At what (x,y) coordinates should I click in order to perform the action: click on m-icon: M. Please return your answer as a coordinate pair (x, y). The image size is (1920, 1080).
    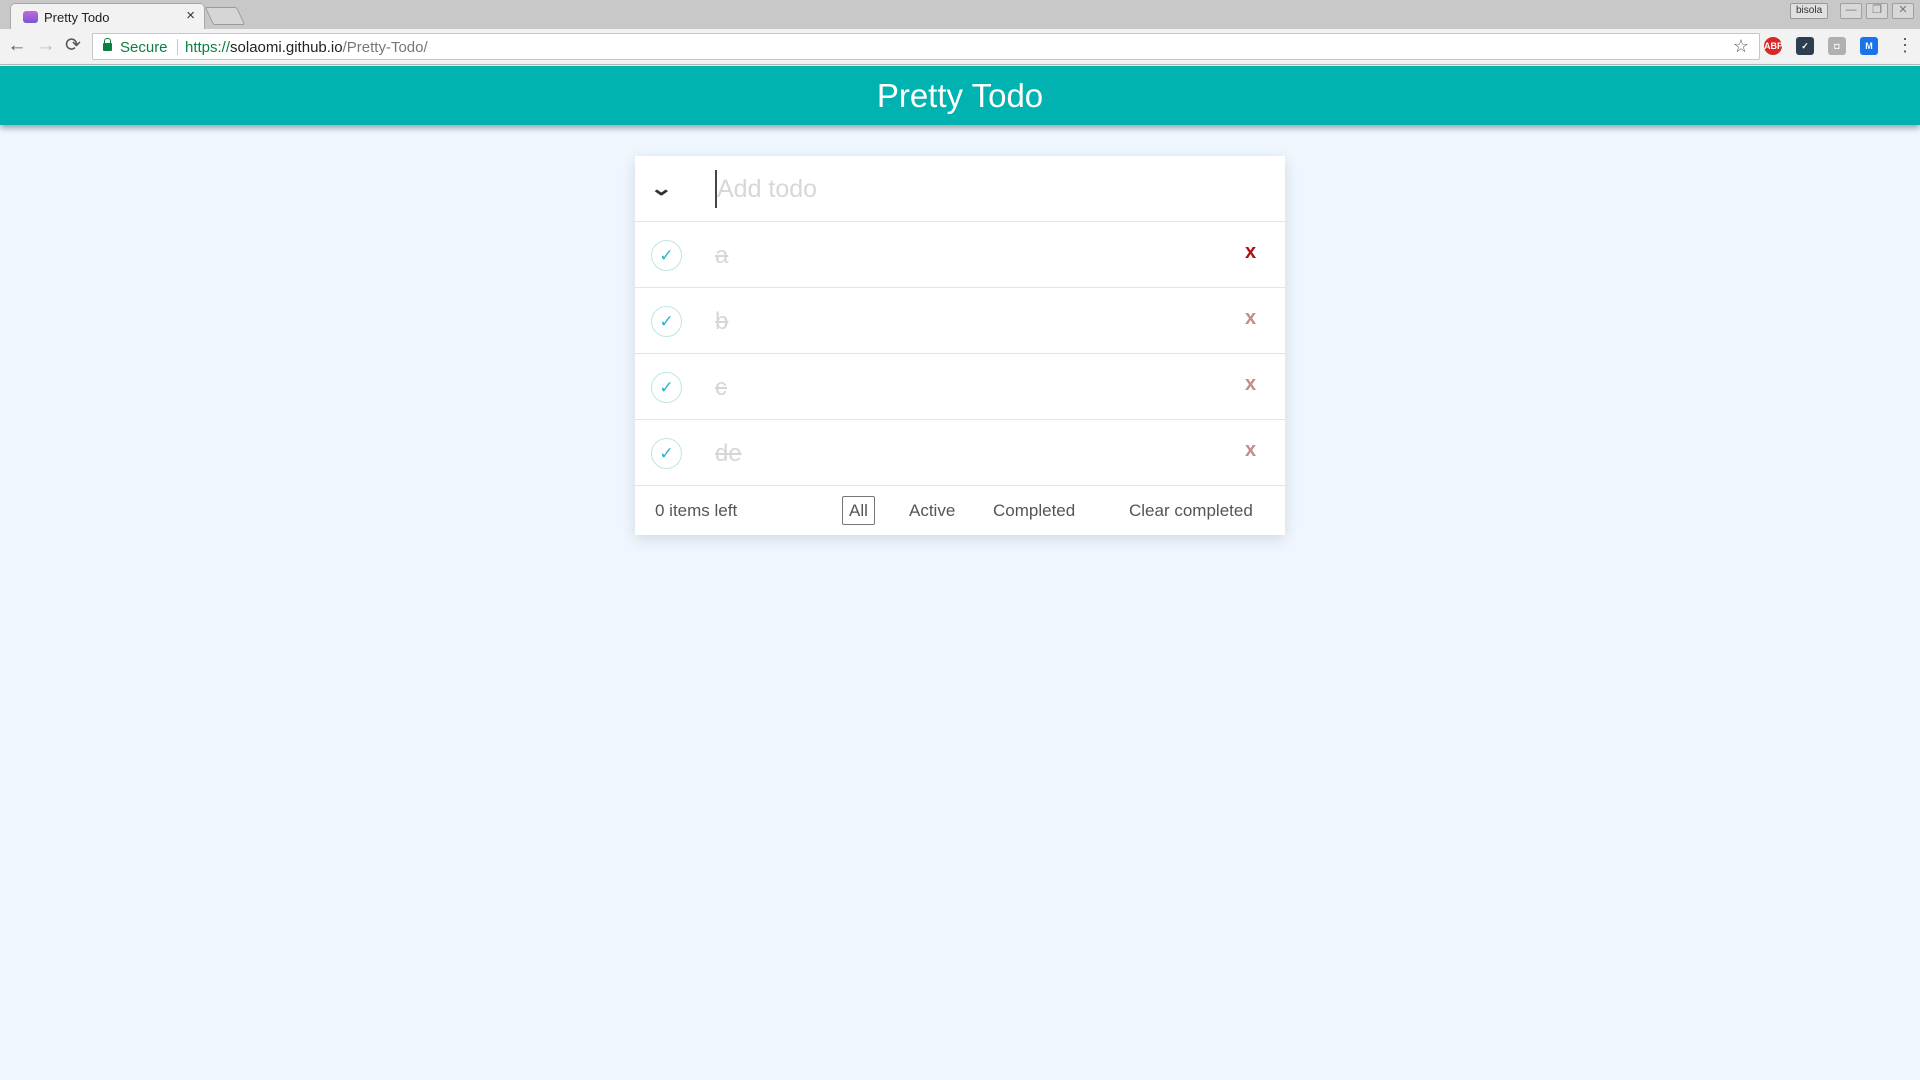
    Looking at the image, I should click on (1869, 46).